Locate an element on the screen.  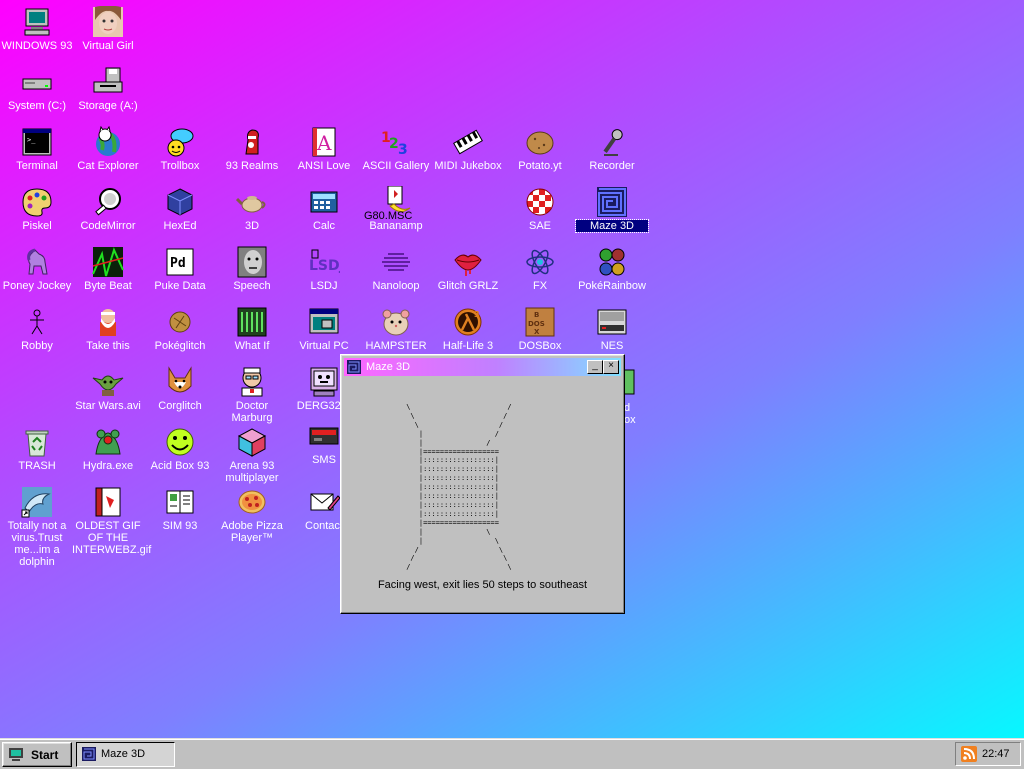
desktop-icon-acid-box: Acid Box 93 is located at coordinates (180, 449).